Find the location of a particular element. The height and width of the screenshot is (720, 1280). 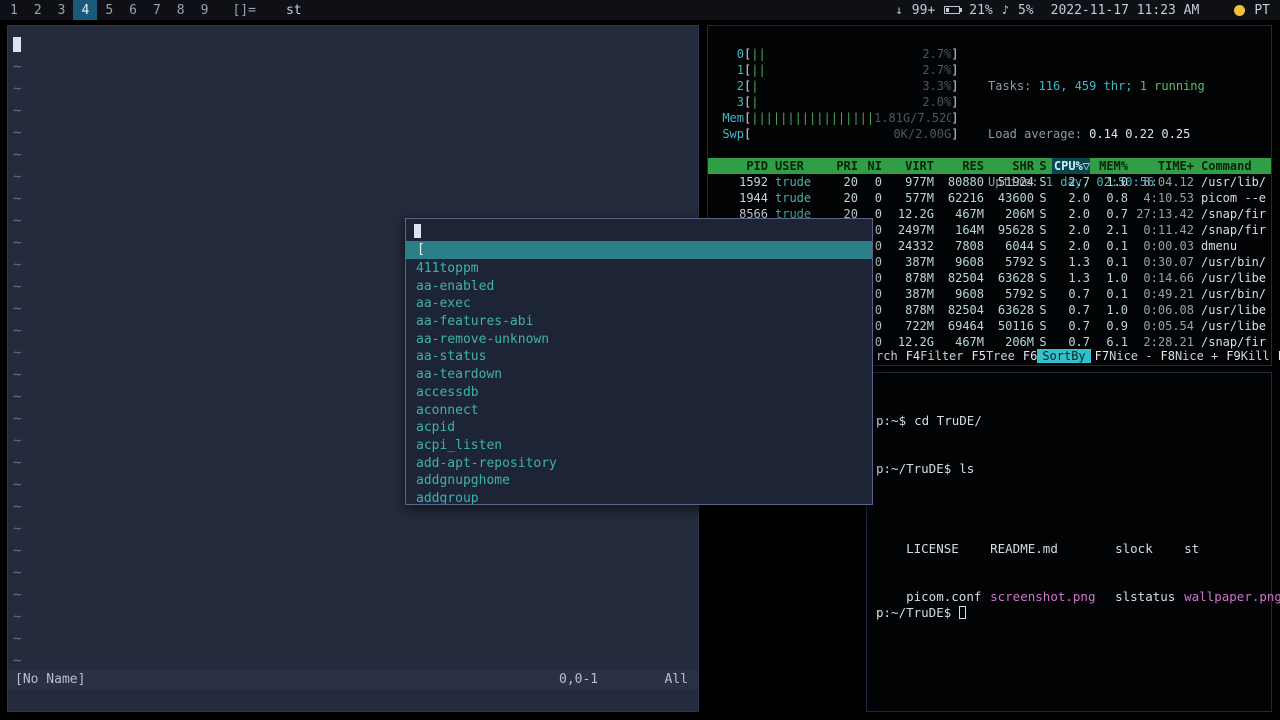

launcher-item: addgroup is located at coordinates (644, 497).